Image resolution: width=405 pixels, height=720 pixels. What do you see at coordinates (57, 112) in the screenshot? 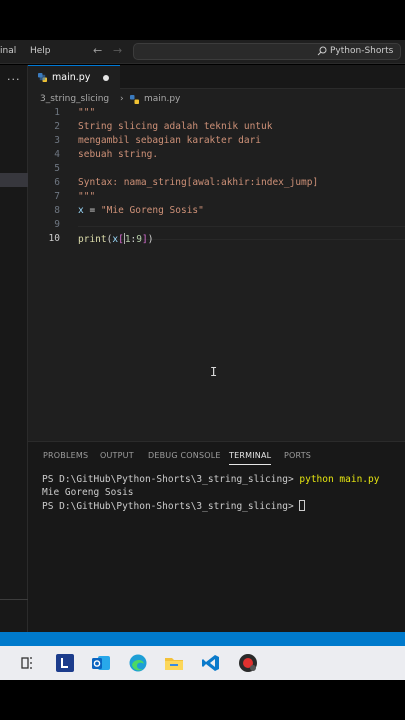
I see `line-number: 1` at bounding box center [57, 112].